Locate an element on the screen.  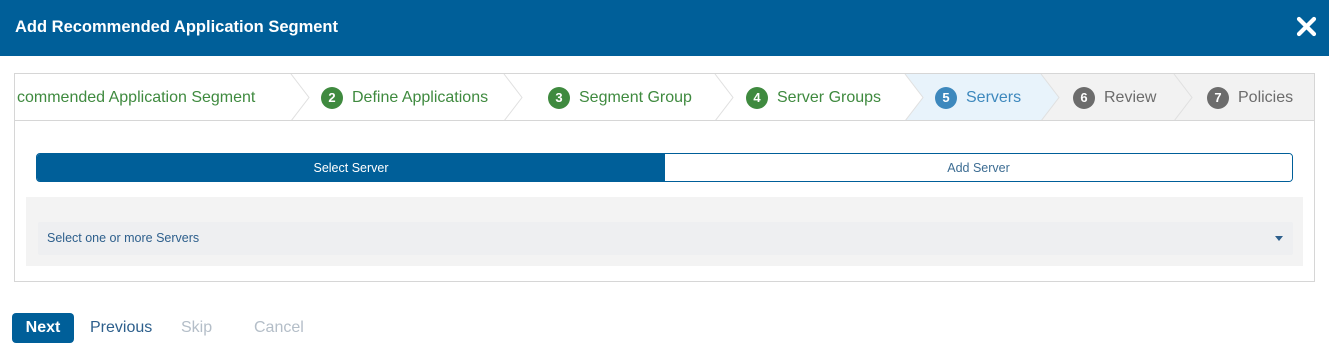
server-mode-toggle: Select Server Add Server is located at coordinates (664, 167).